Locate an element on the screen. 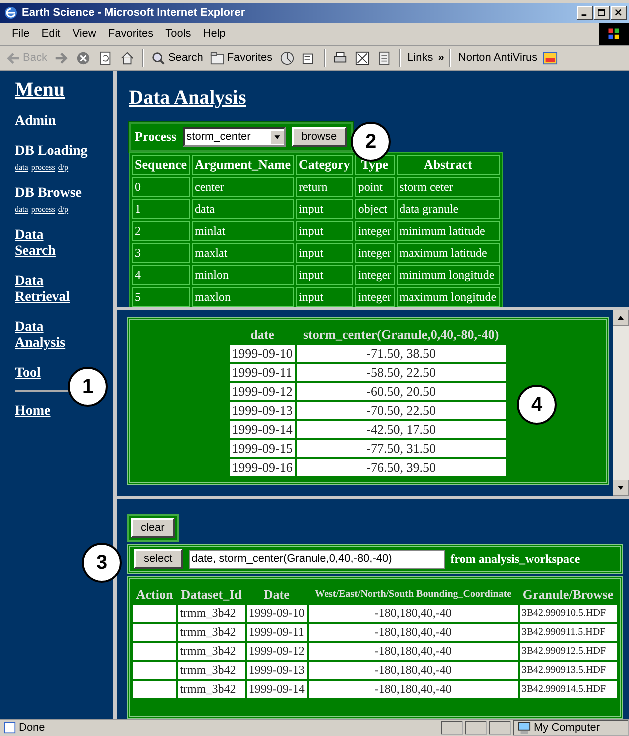 The width and height of the screenshot is (629, 736). toolbar-button: Norton AntiVirus is located at coordinates (498, 58).